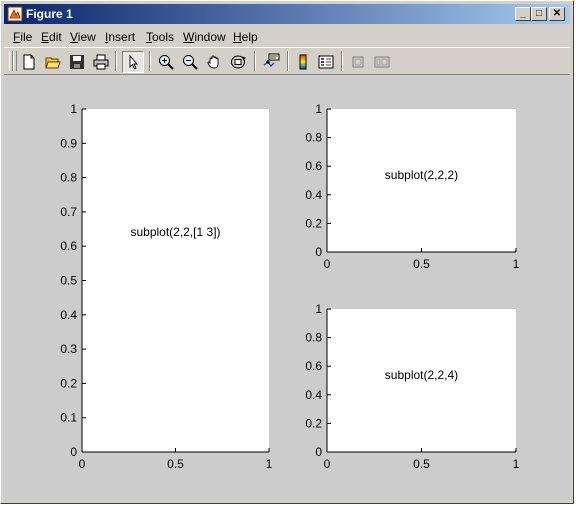  I want to click on new-figure-icon, so click(29, 62).